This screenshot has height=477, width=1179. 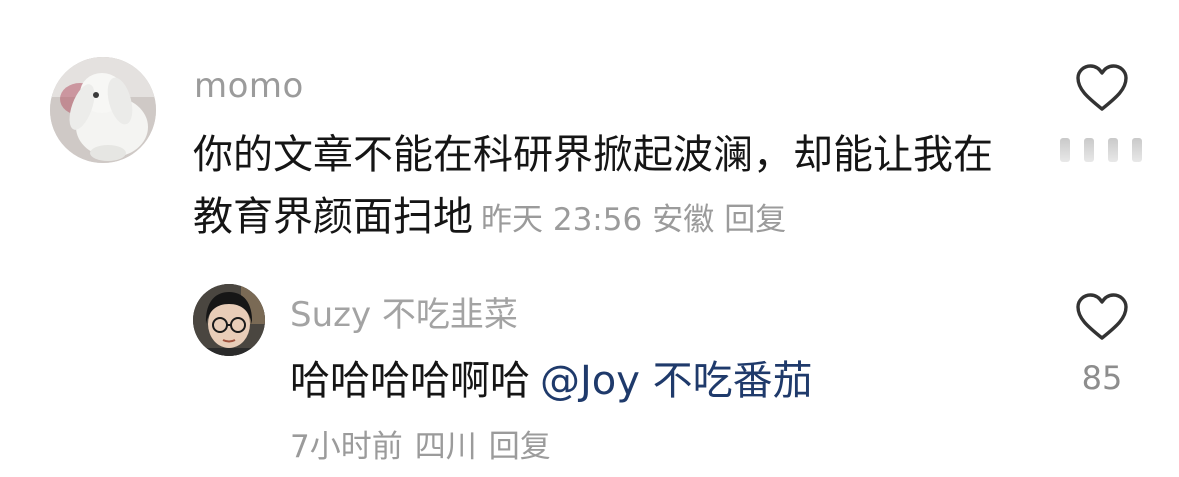 I want to click on avatar, so click(x=103, y=110).